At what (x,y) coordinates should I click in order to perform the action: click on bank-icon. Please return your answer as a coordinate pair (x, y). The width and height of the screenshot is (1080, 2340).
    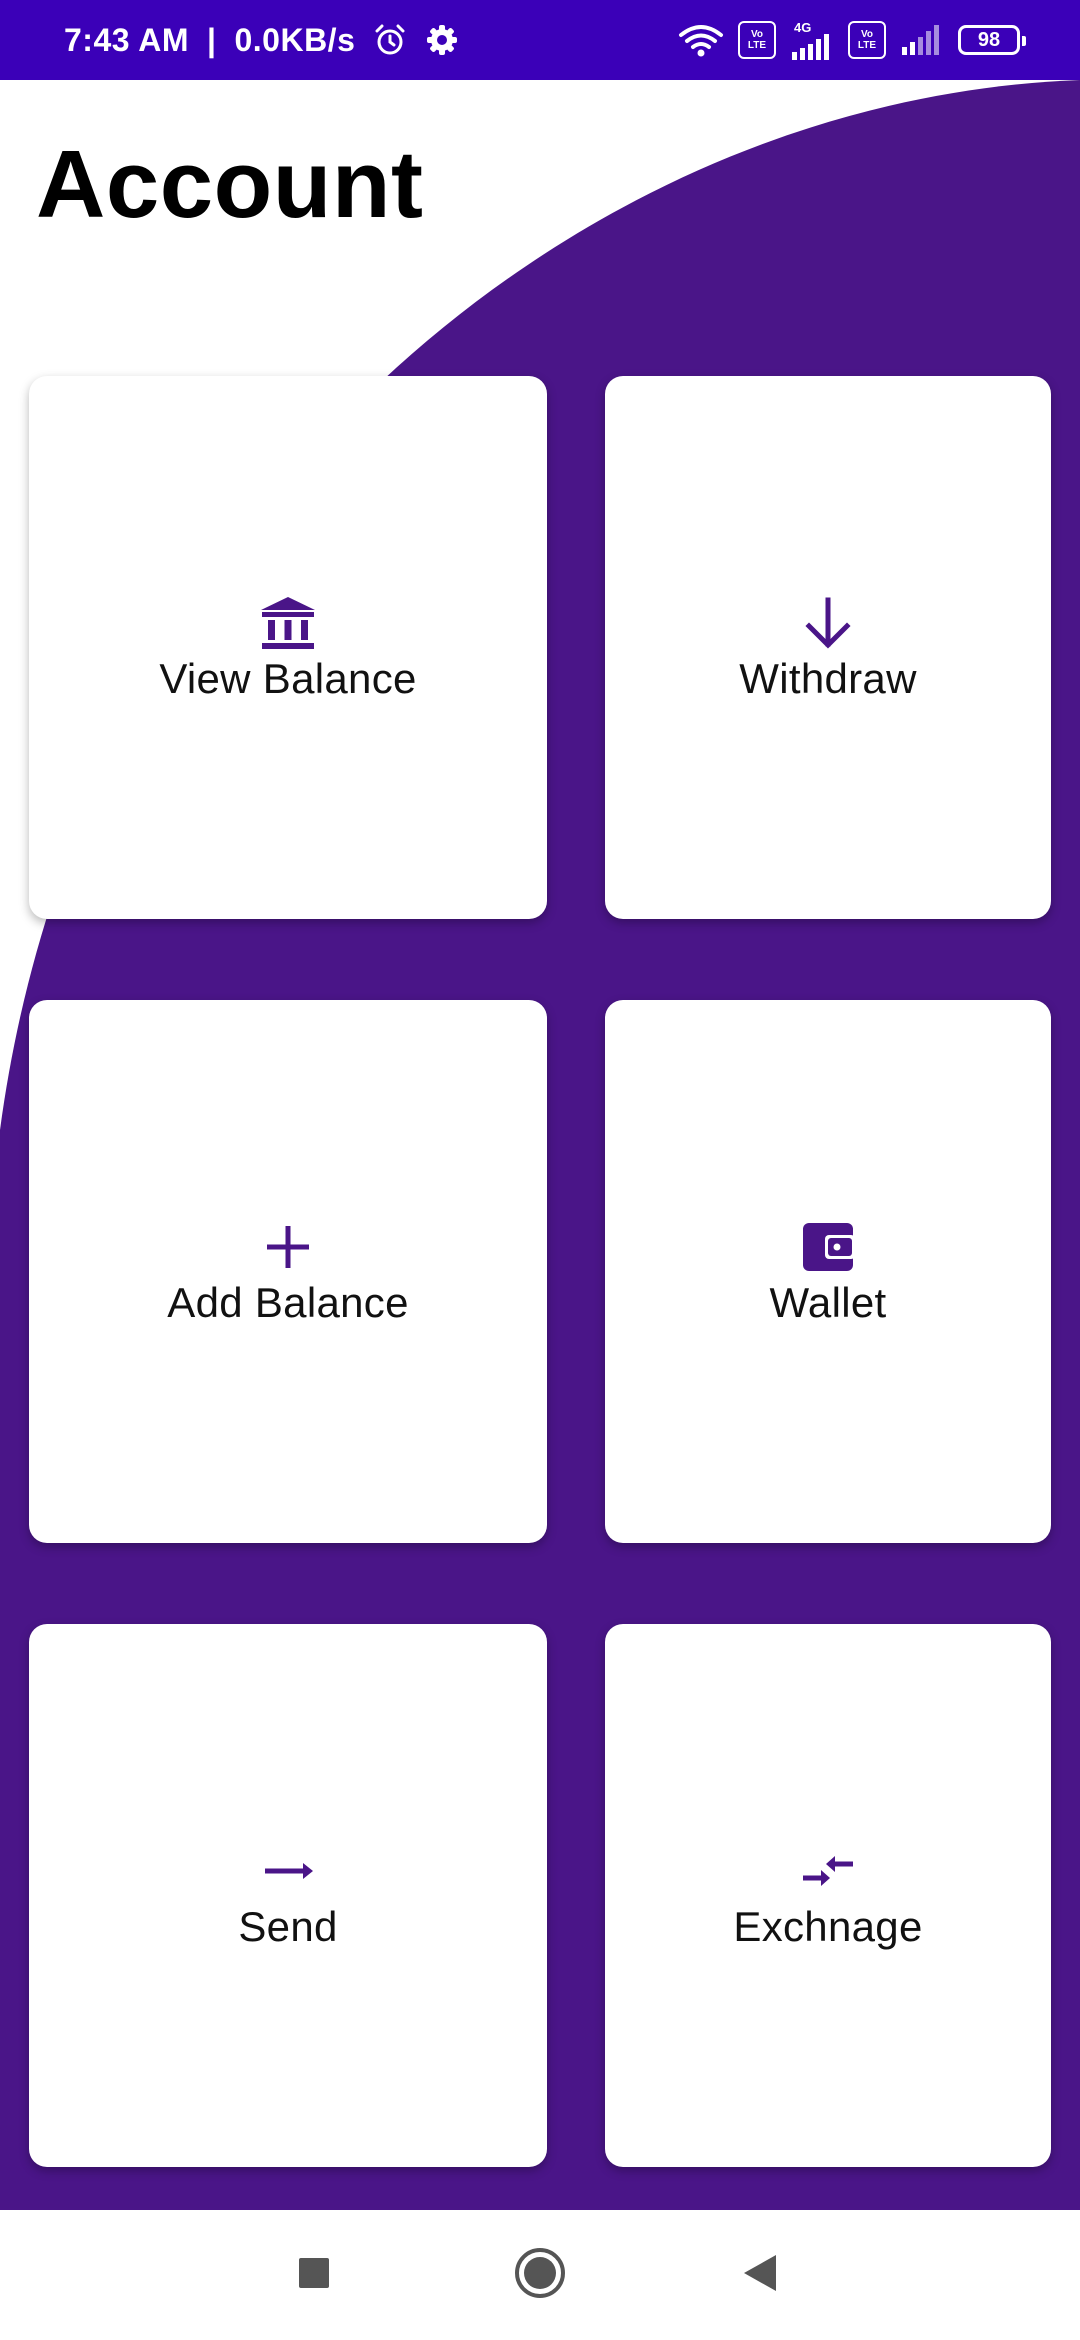
    Looking at the image, I should click on (288, 623).